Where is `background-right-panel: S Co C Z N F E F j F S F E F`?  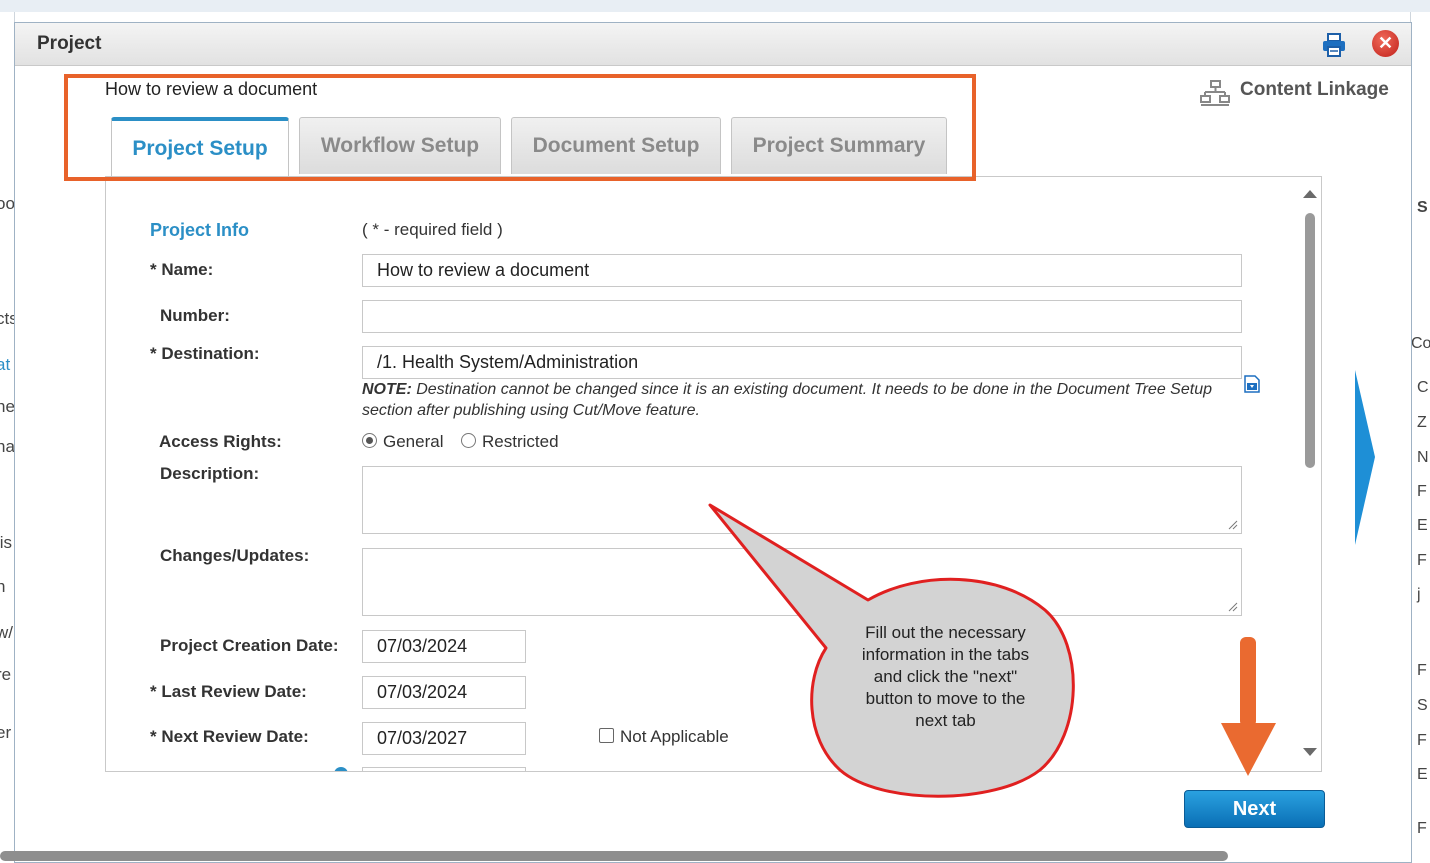 background-right-panel: S Co C Z N F E F j F S F E F is located at coordinates (1420, 436).